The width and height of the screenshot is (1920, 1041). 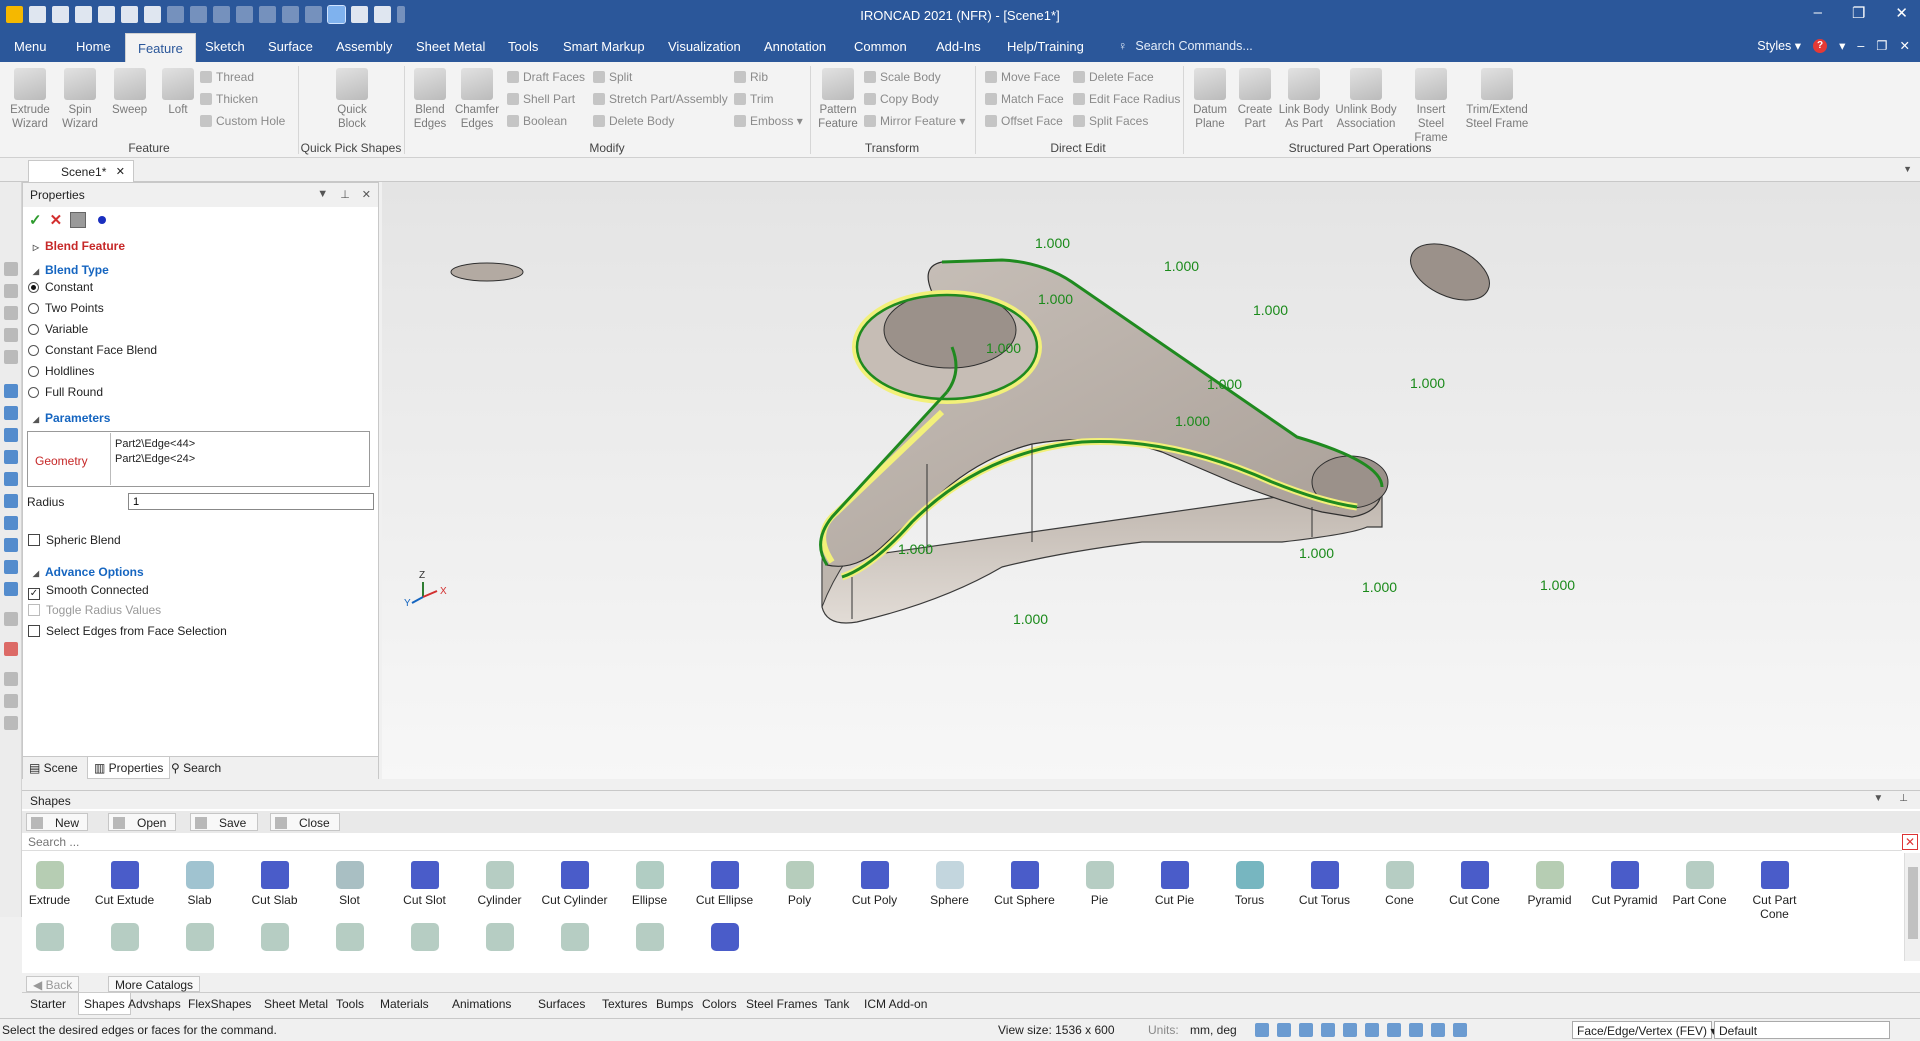 I want to click on catalog-tab: Animations, so click(x=481, y=1004).